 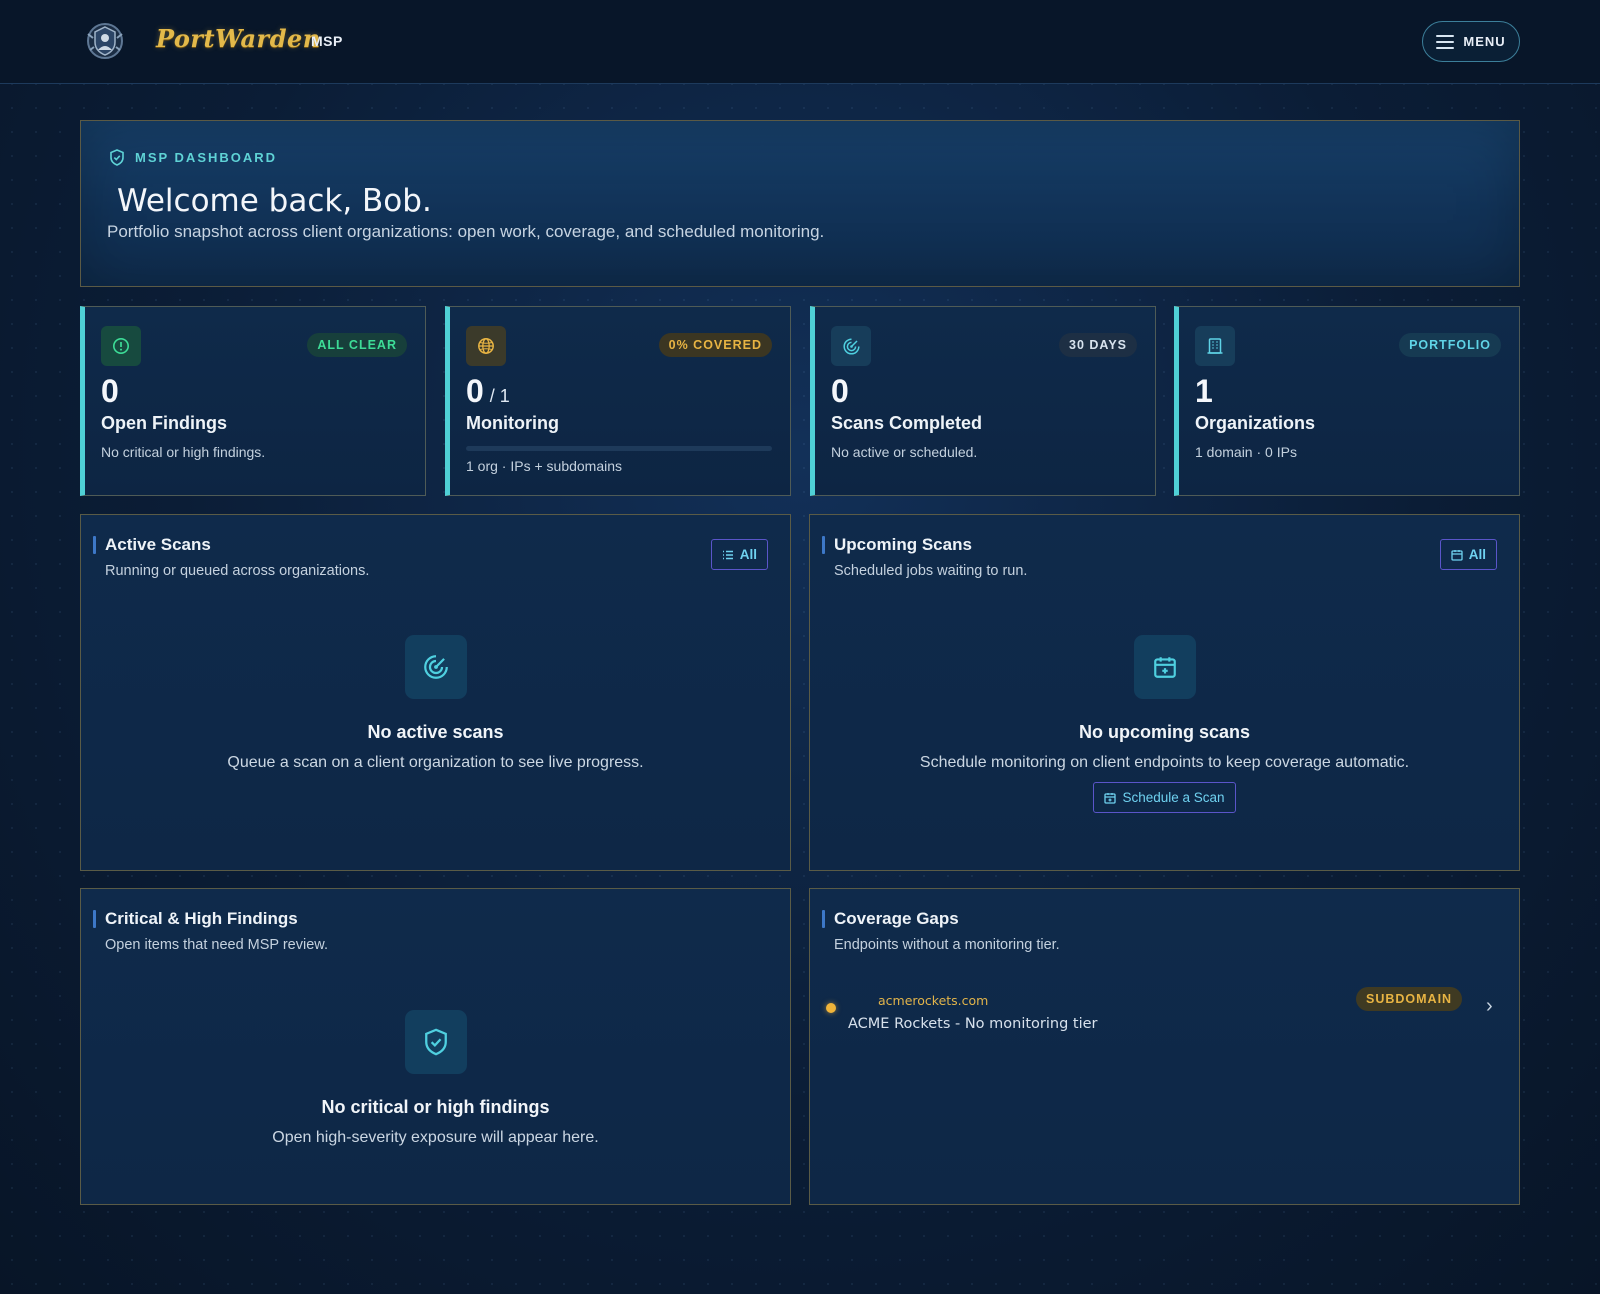 I want to click on list-icon, so click(x=727, y=554).